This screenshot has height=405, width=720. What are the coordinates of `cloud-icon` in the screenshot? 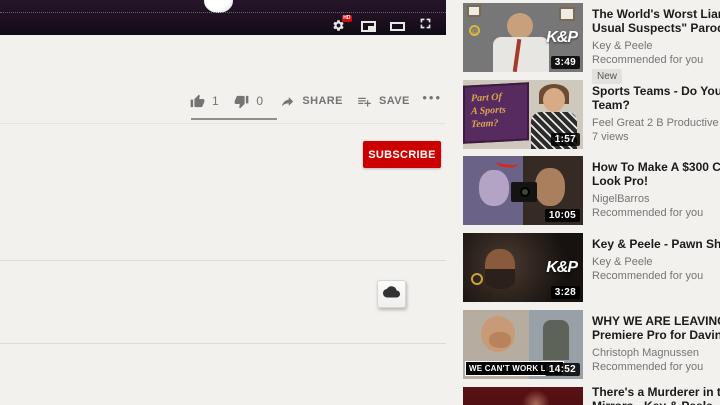 It's located at (391, 294).